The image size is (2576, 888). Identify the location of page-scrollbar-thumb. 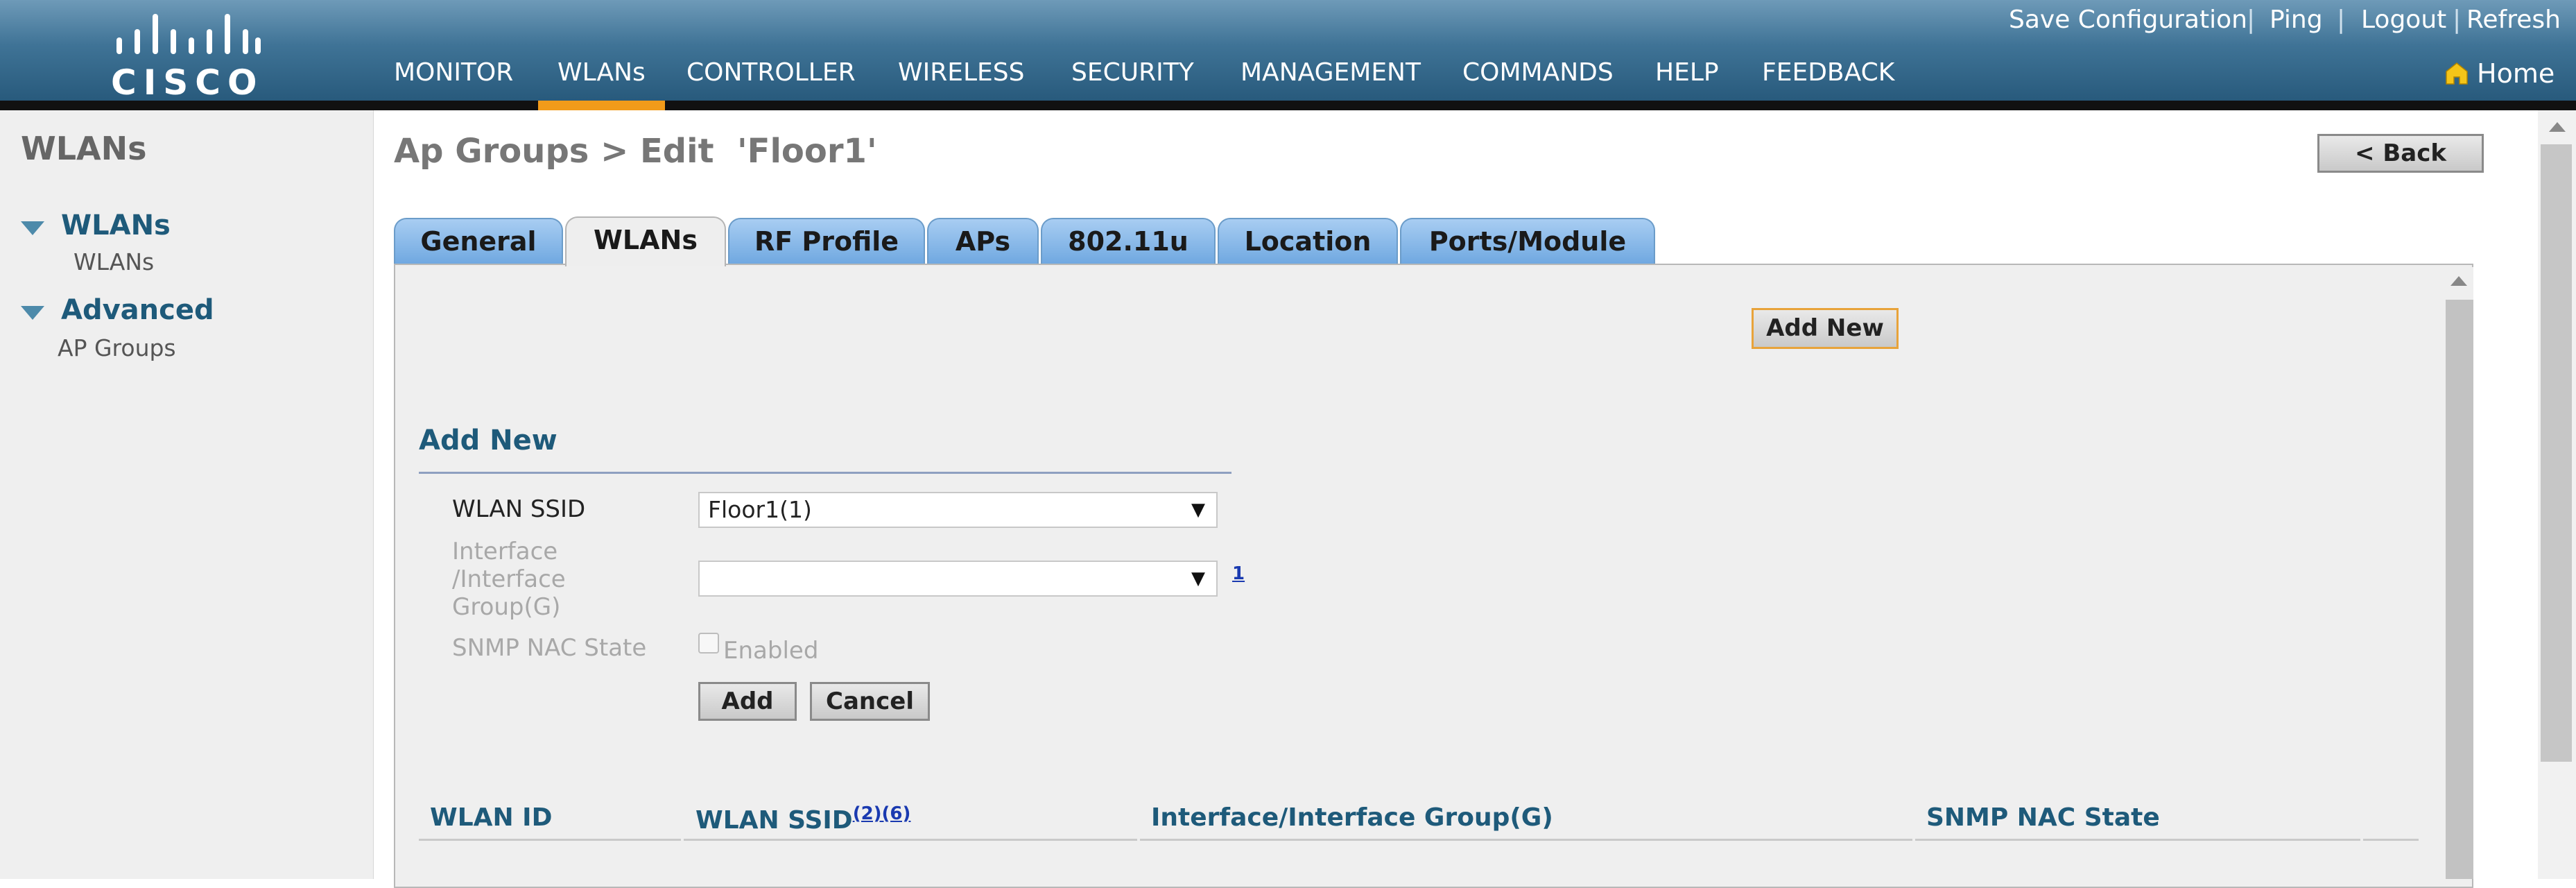
(2556, 453).